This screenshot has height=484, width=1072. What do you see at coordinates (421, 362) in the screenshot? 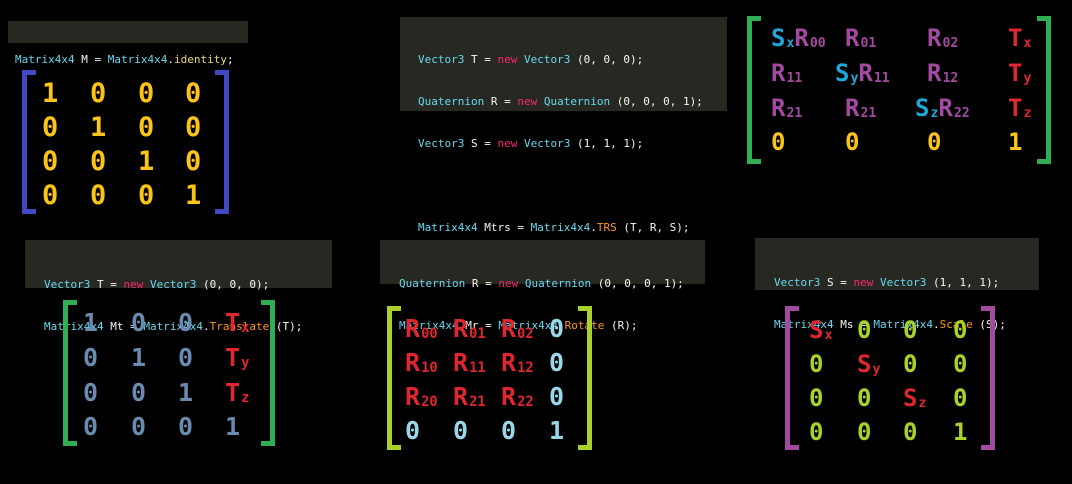
I see `matrix-cell: R10` at bounding box center [421, 362].